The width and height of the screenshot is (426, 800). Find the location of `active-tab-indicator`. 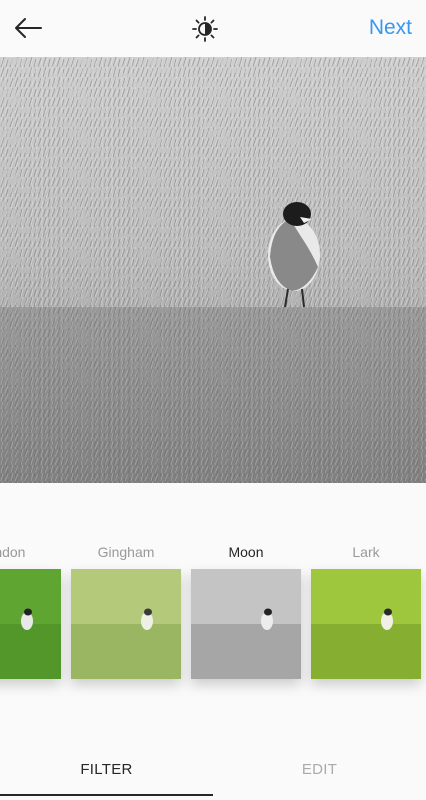

active-tab-indicator is located at coordinates (106, 795).